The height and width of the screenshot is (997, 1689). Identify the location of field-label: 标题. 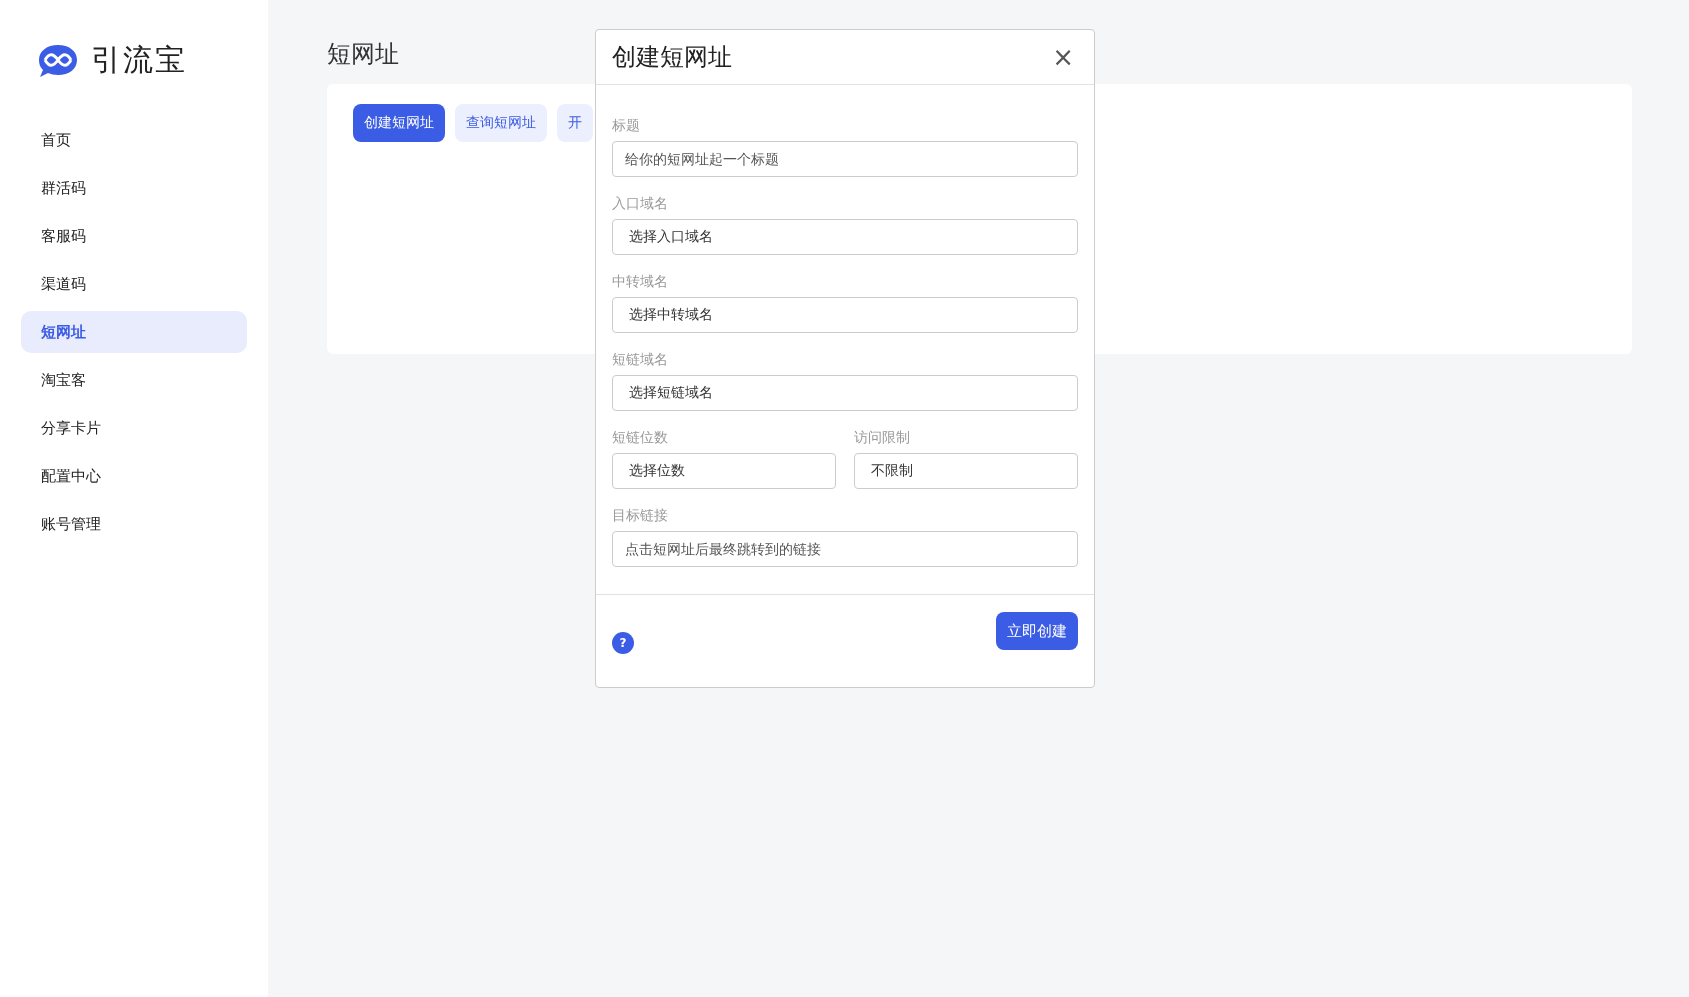
(626, 126).